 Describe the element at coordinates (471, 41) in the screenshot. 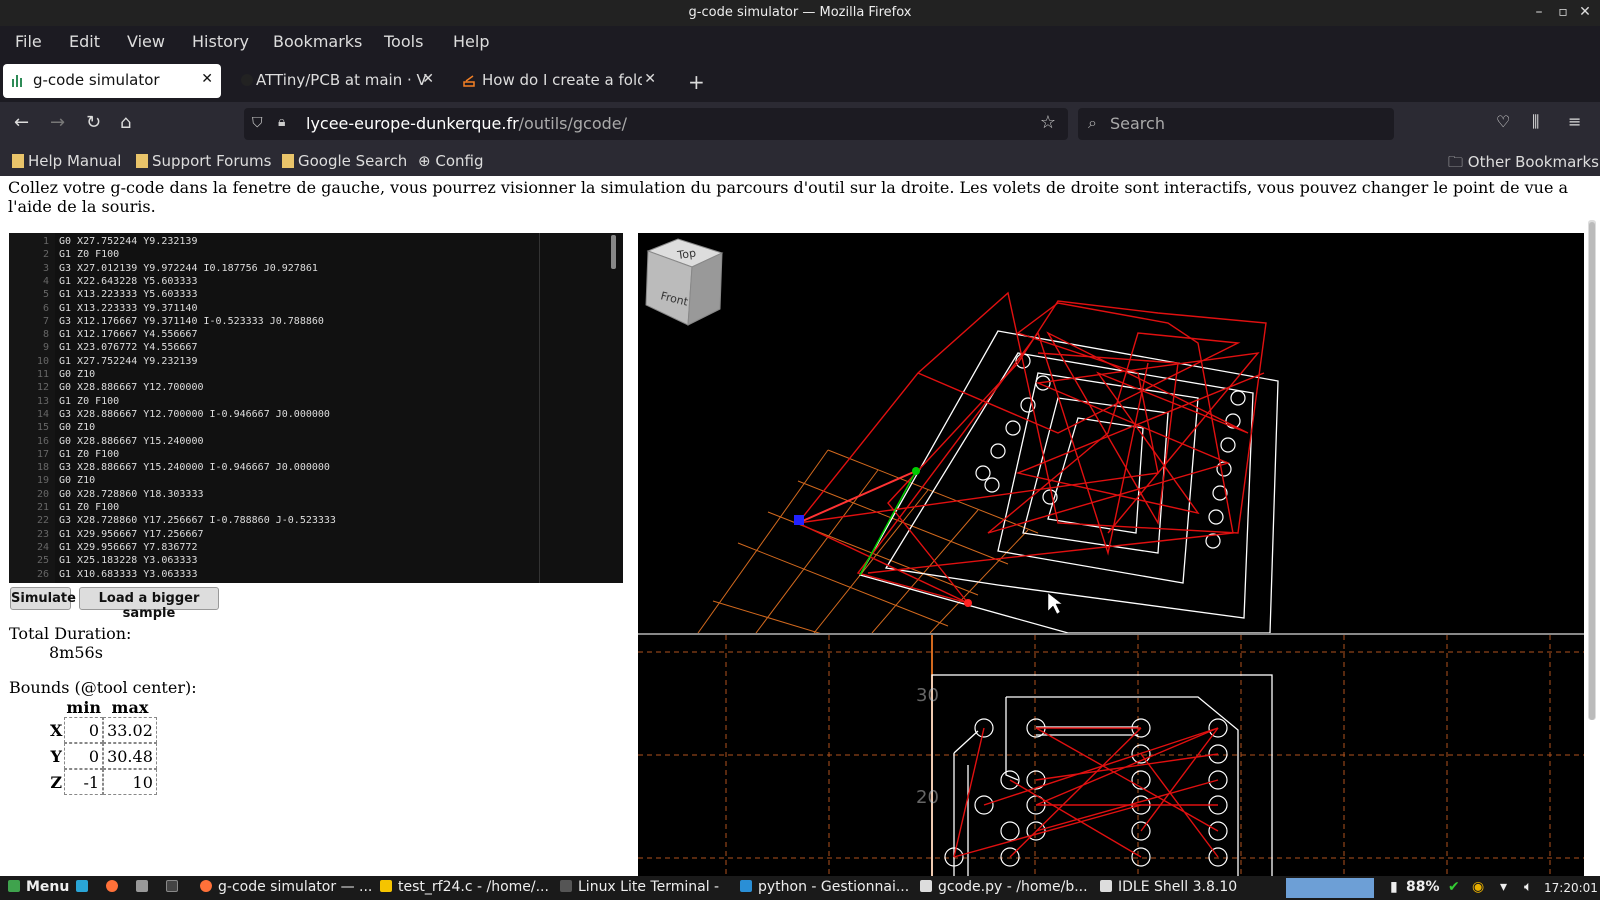

I see `menu-help: Help` at that location.